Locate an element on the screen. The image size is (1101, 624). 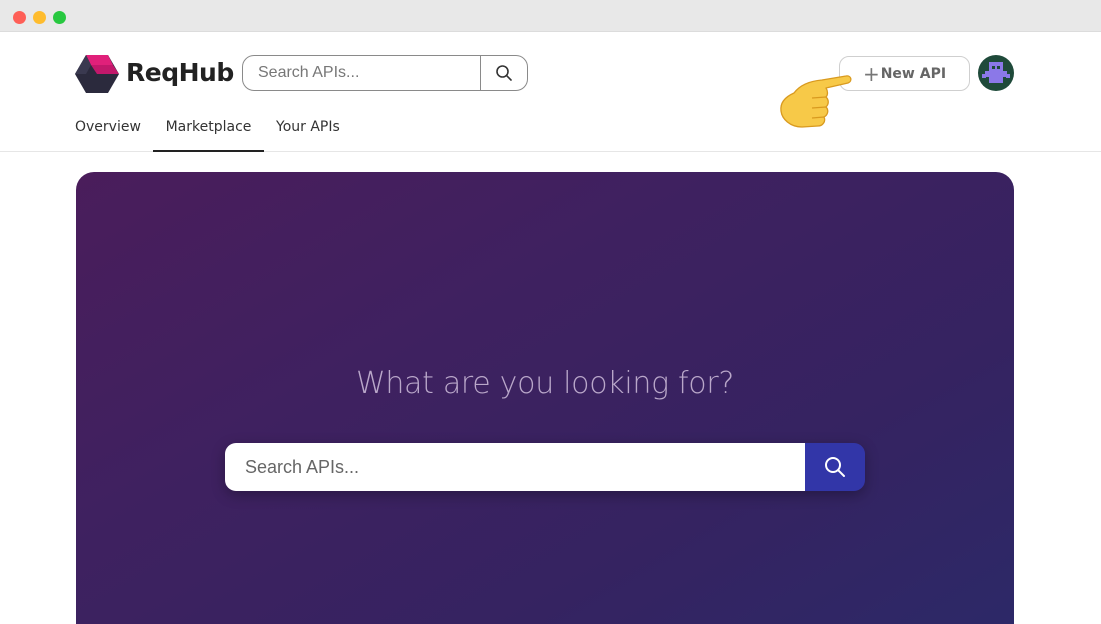
hero-search is located at coordinates (545, 467).